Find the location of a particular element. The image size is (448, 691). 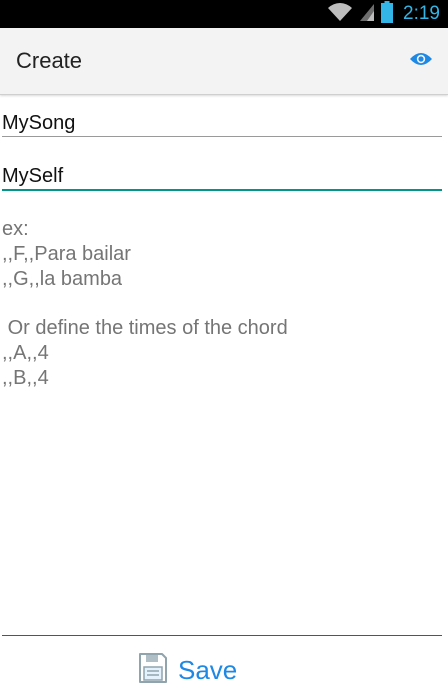

eye-icon is located at coordinates (421, 61).